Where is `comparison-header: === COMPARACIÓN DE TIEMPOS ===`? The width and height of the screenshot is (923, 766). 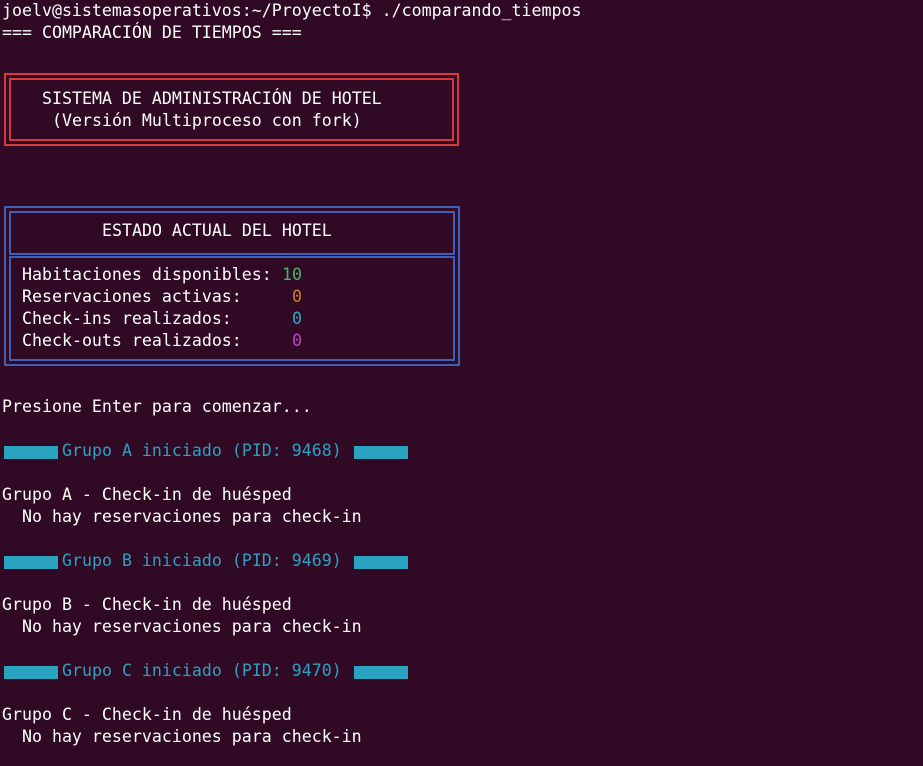 comparison-header: === COMPARACIÓN DE TIEMPOS === is located at coordinates (152, 32).